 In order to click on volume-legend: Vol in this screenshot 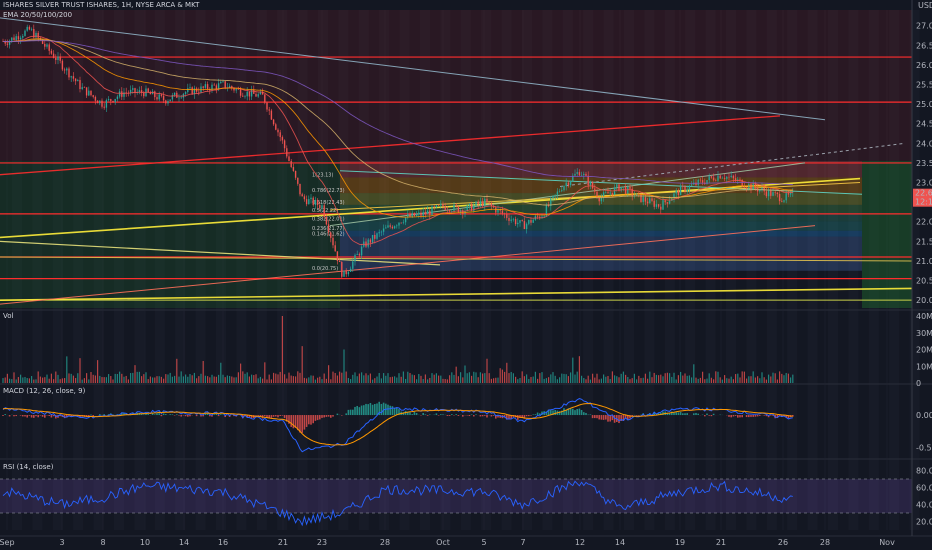, I will do `click(8, 316)`.